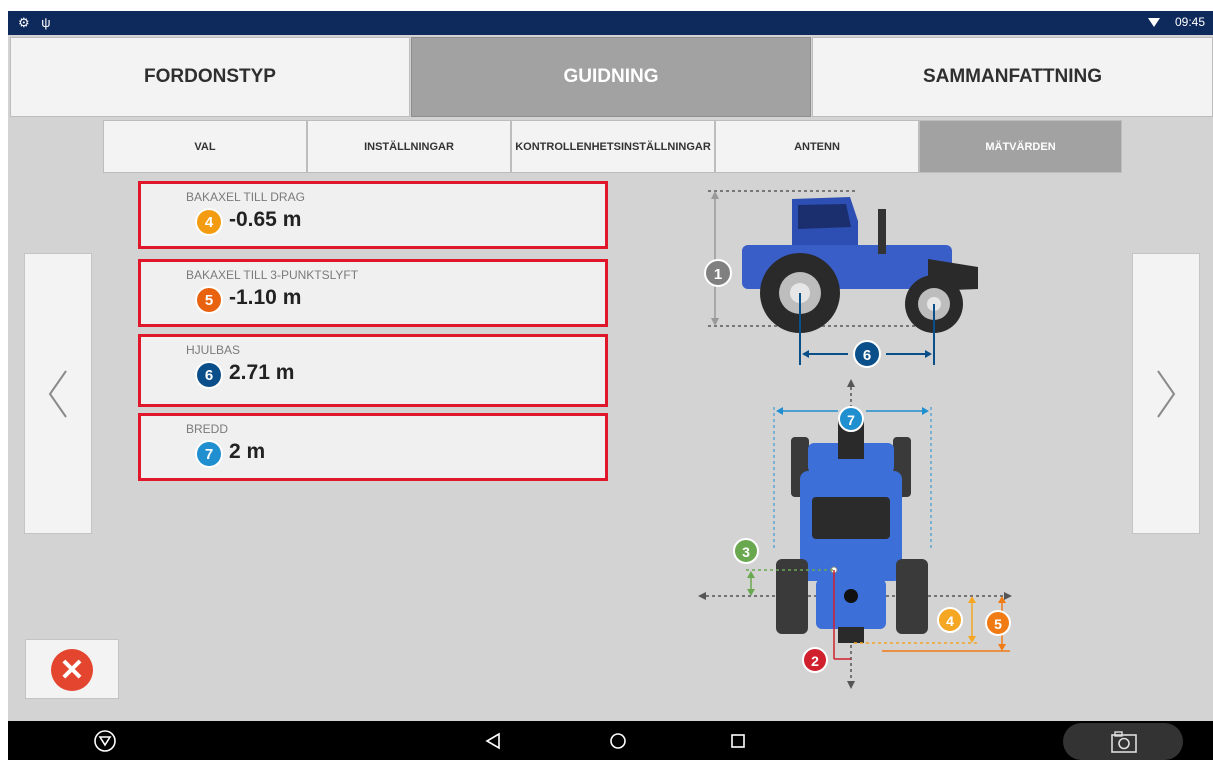 The height and width of the screenshot is (760, 1213). Describe the element at coordinates (851, 420) in the screenshot. I see `marker-7: 7` at that location.